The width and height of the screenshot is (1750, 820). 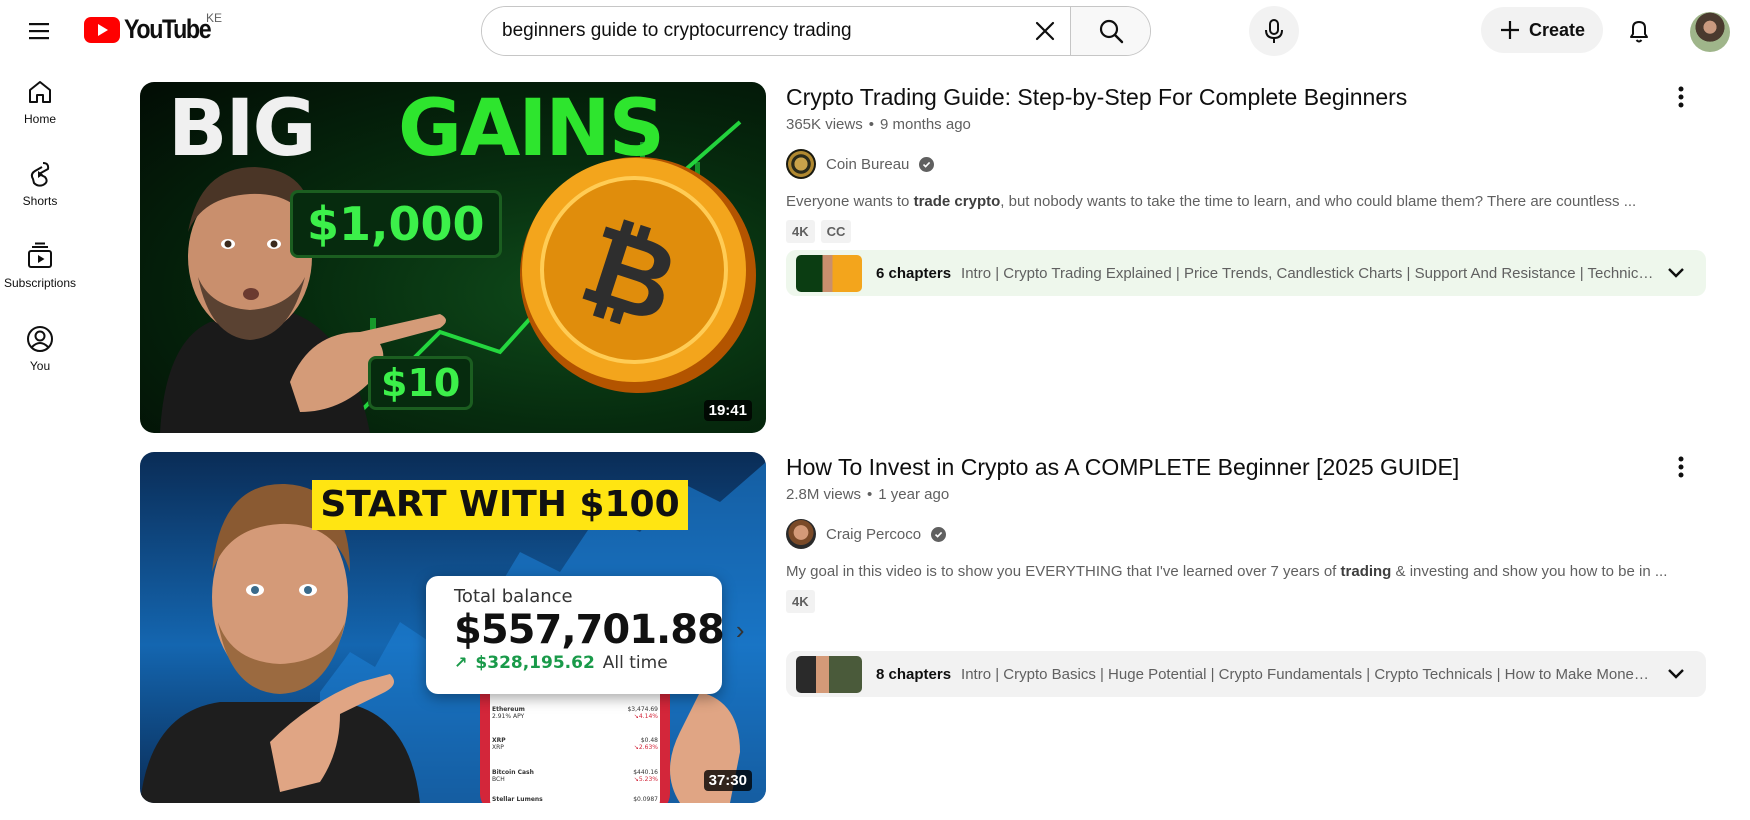 I want to click on search-button, so click(x=1110, y=31).